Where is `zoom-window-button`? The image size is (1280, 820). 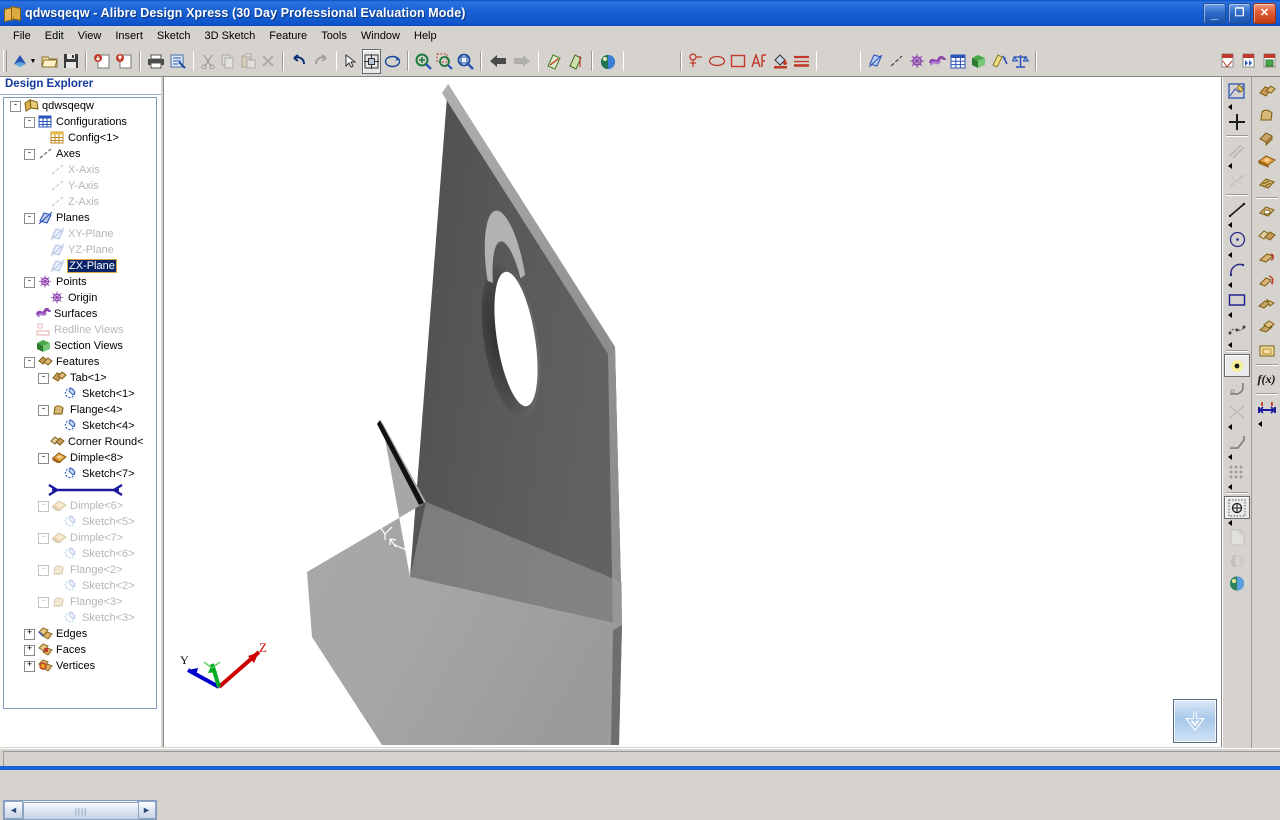
zoom-window-button is located at coordinates (444, 61).